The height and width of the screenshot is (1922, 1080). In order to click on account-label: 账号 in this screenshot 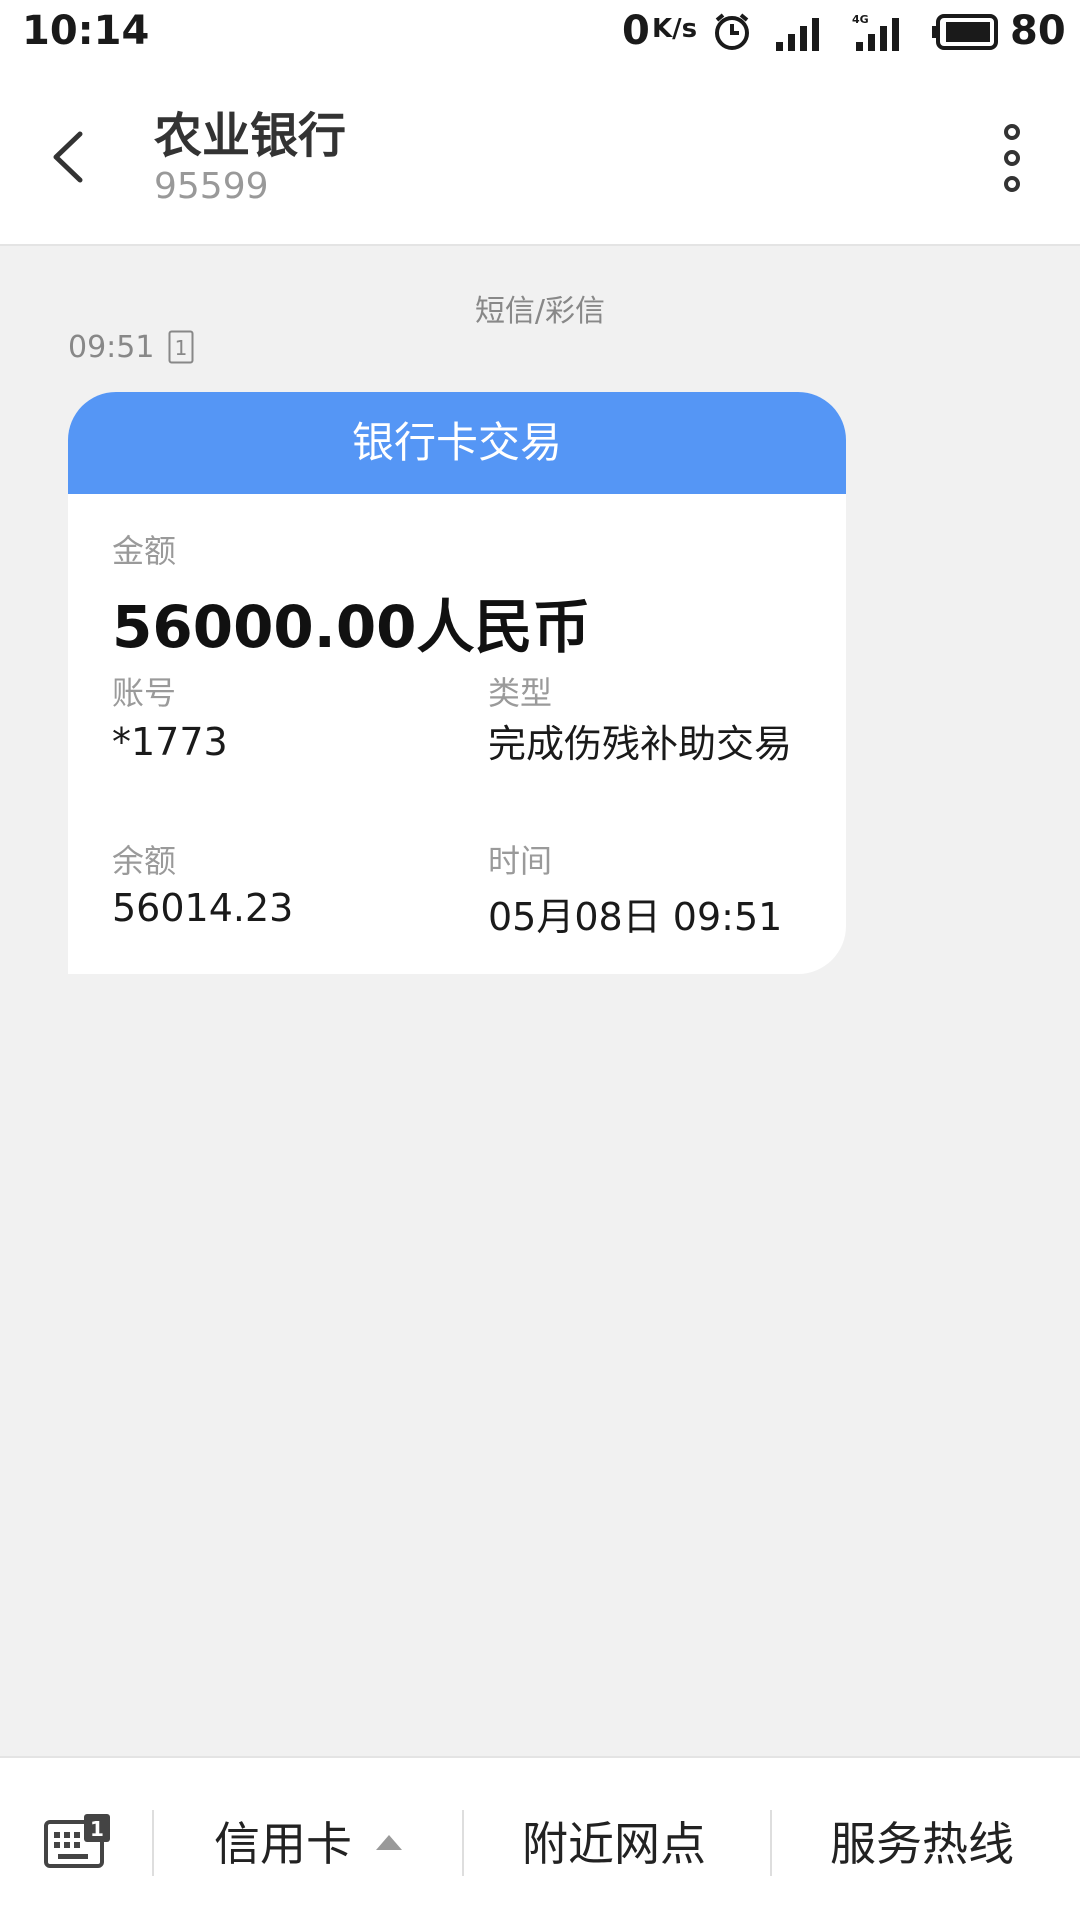, I will do `click(144, 693)`.